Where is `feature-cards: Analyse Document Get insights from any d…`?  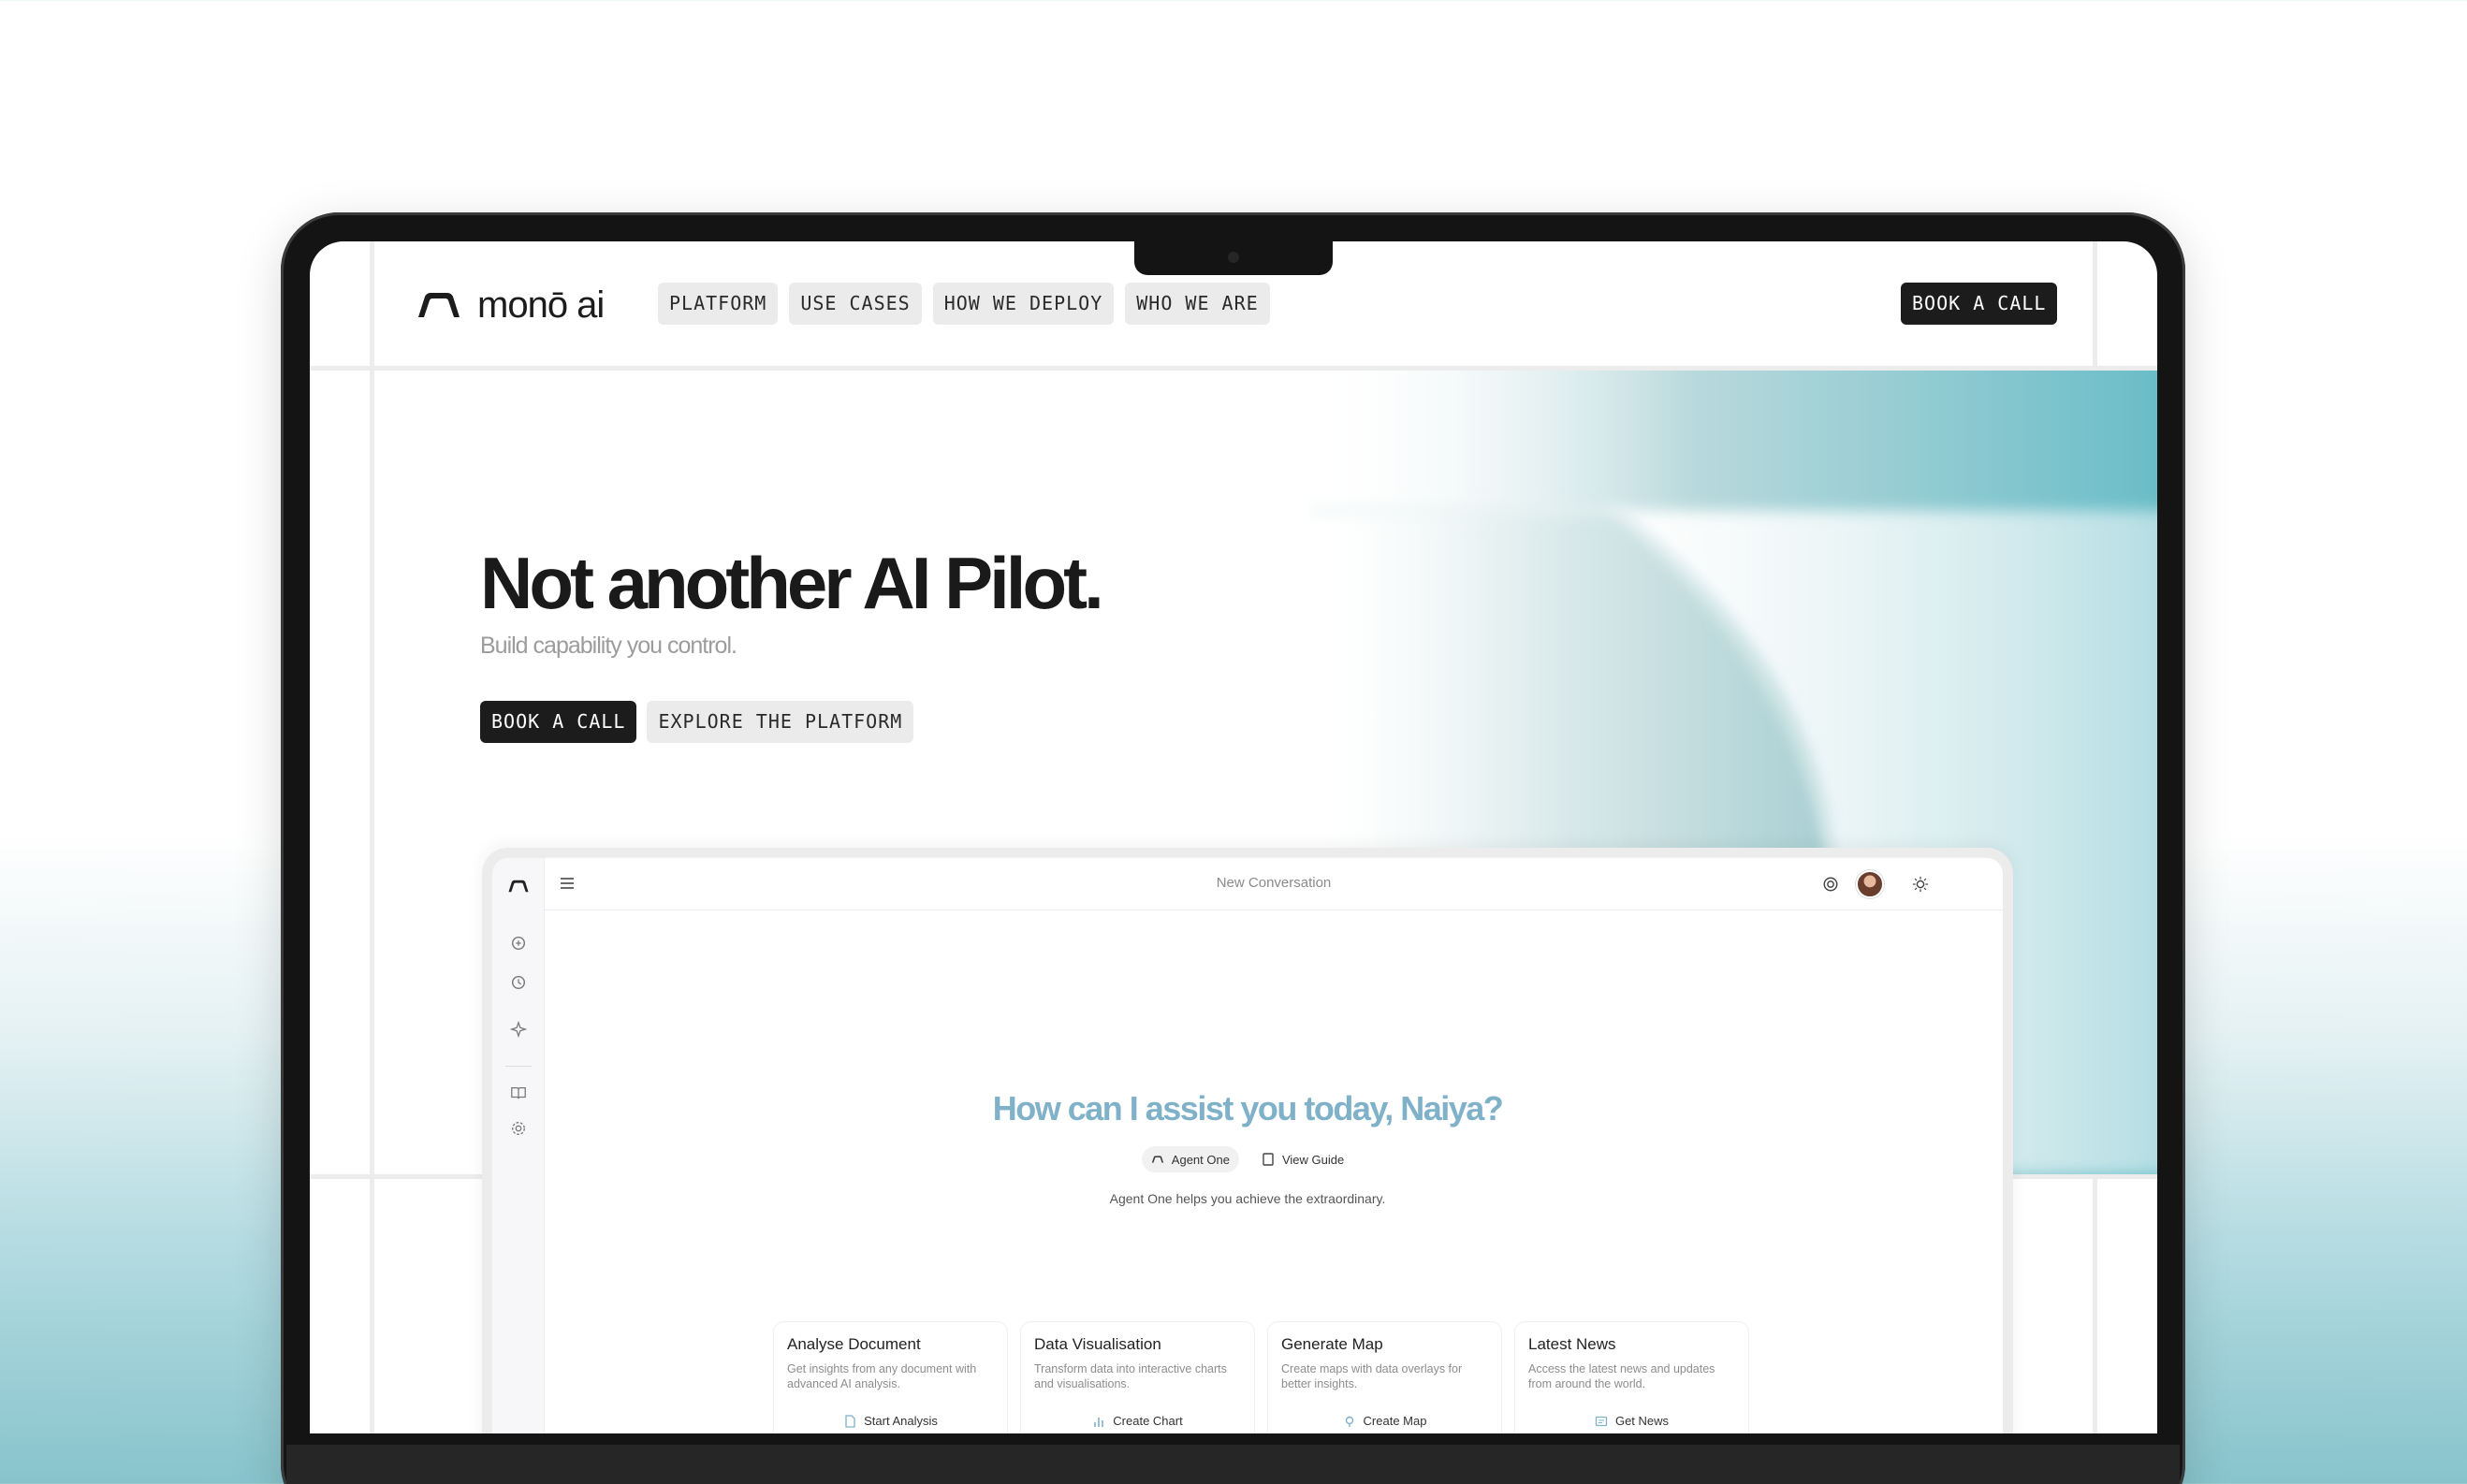 feature-cards: Analyse Document Get insights from any d… is located at coordinates (1261, 1377).